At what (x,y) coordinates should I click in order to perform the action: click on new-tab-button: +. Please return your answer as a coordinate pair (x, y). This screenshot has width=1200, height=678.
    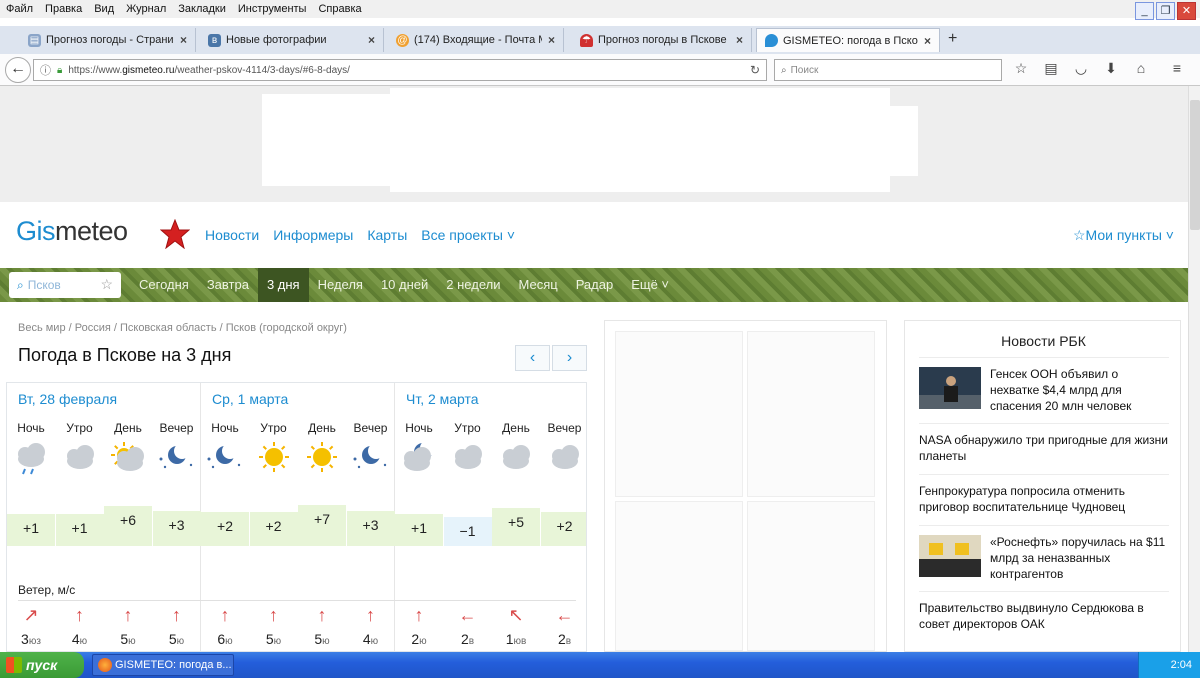
    Looking at the image, I should click on (952, 39).